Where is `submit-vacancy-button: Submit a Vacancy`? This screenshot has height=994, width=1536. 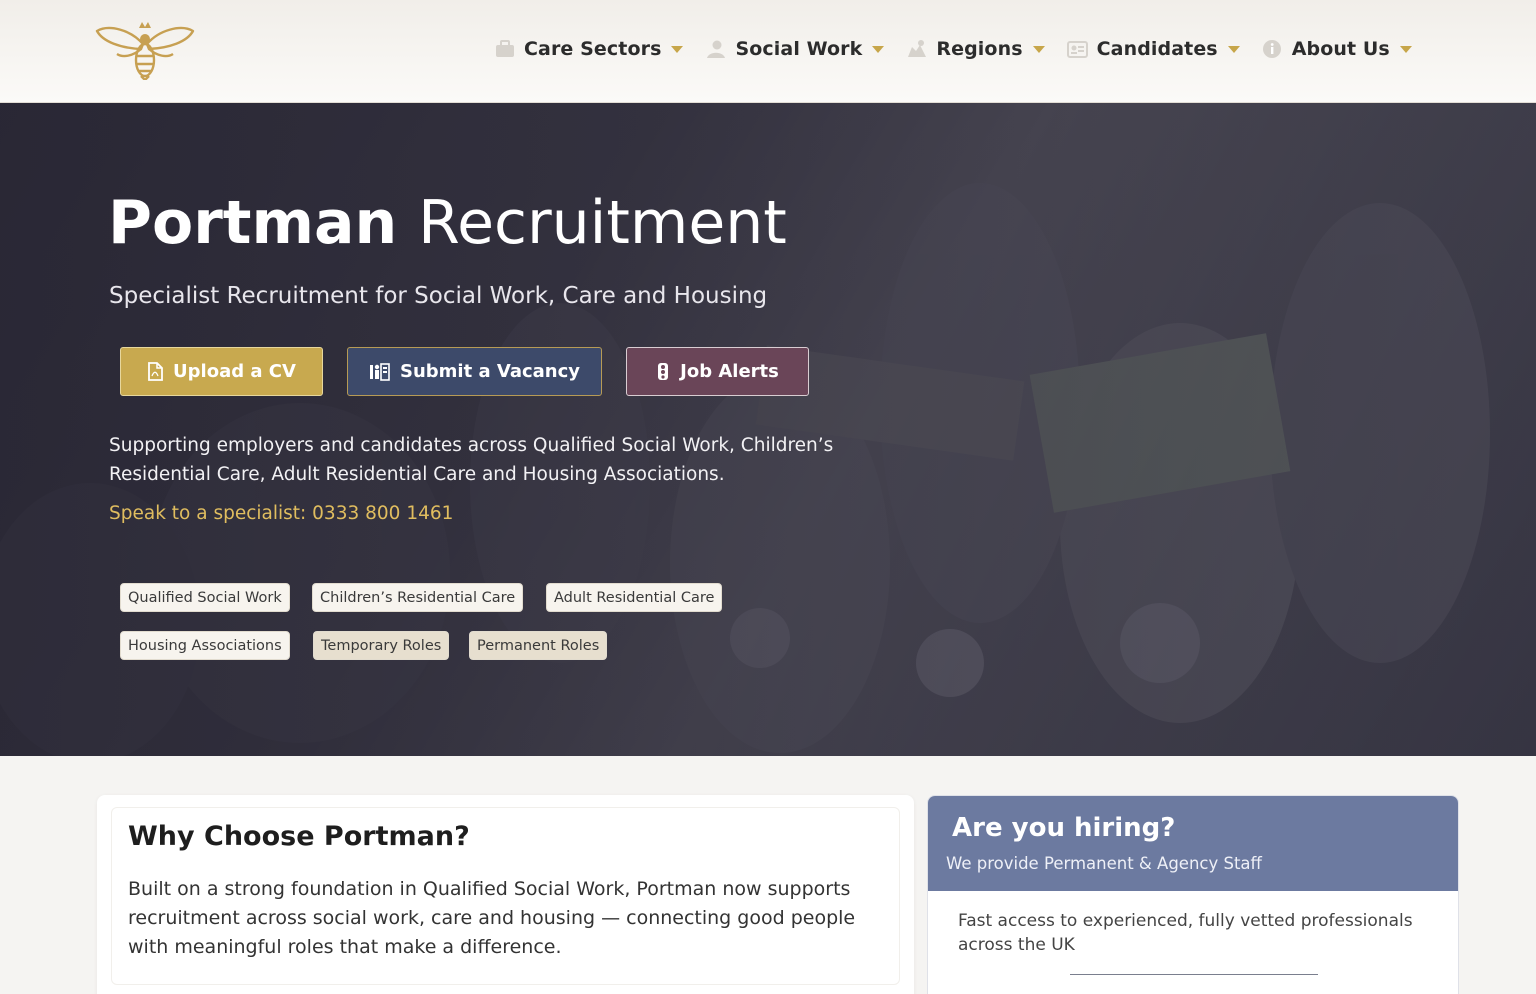 submit-vacancy-button: Submit a Vacancy is located at coordinates (474, 371).